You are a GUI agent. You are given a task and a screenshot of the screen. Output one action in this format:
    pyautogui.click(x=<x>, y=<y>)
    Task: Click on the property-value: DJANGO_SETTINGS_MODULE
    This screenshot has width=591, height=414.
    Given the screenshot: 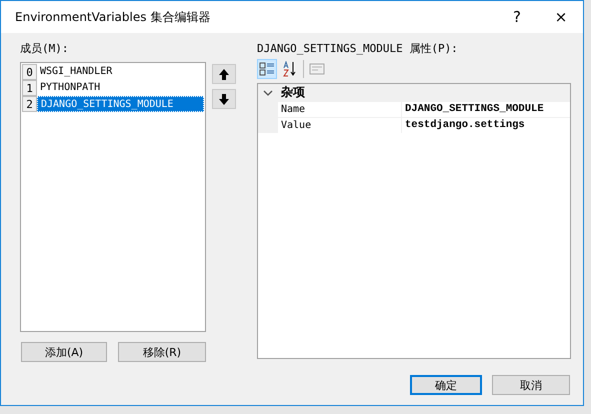 What is the action you would take?
    pyautogui.click(x=486, y=109)
    